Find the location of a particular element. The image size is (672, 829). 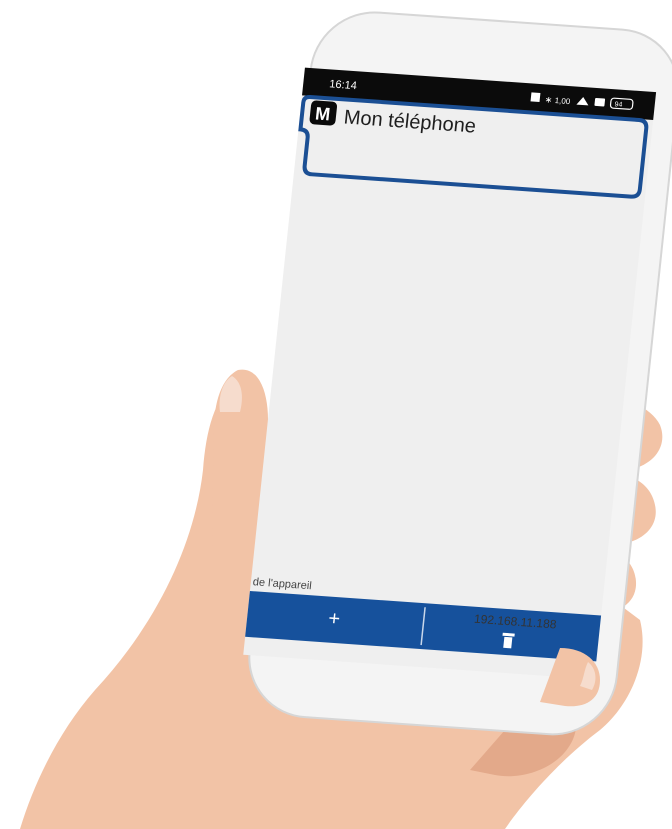

camera-icon is located at coordinates (600, 102).